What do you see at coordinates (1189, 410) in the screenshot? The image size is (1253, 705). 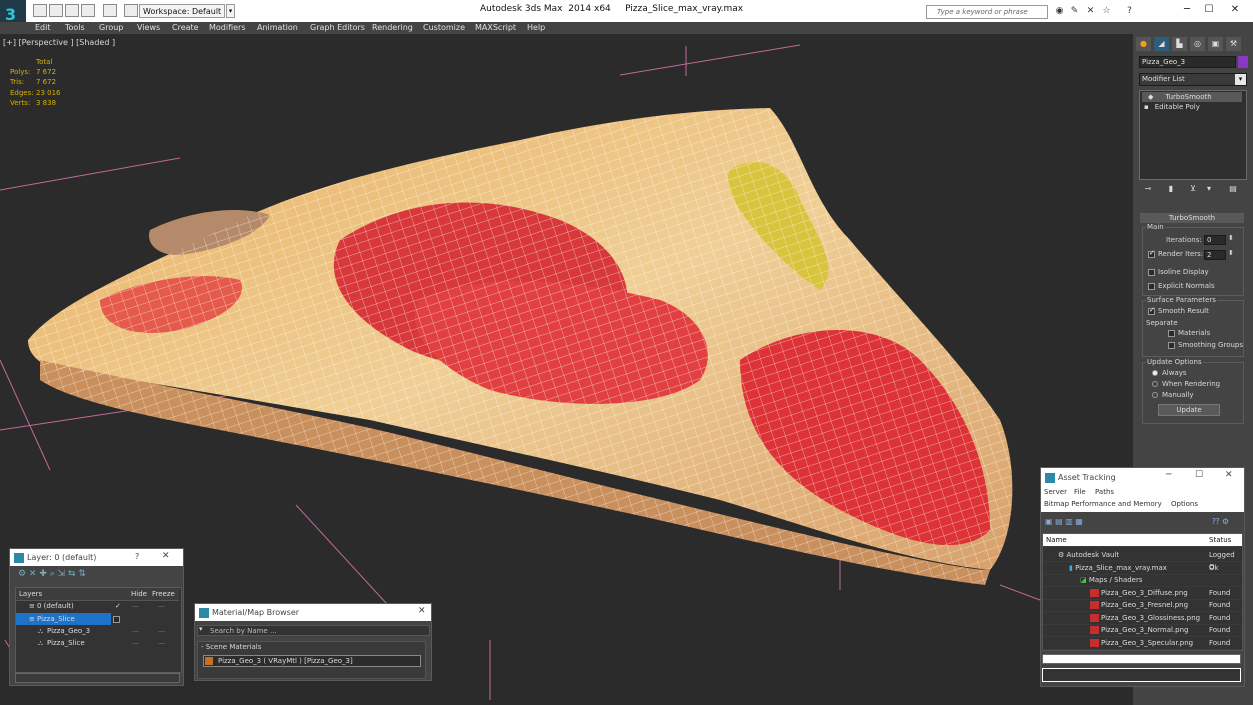 I see `update-button: Update` at bounding box center [1189, 410].